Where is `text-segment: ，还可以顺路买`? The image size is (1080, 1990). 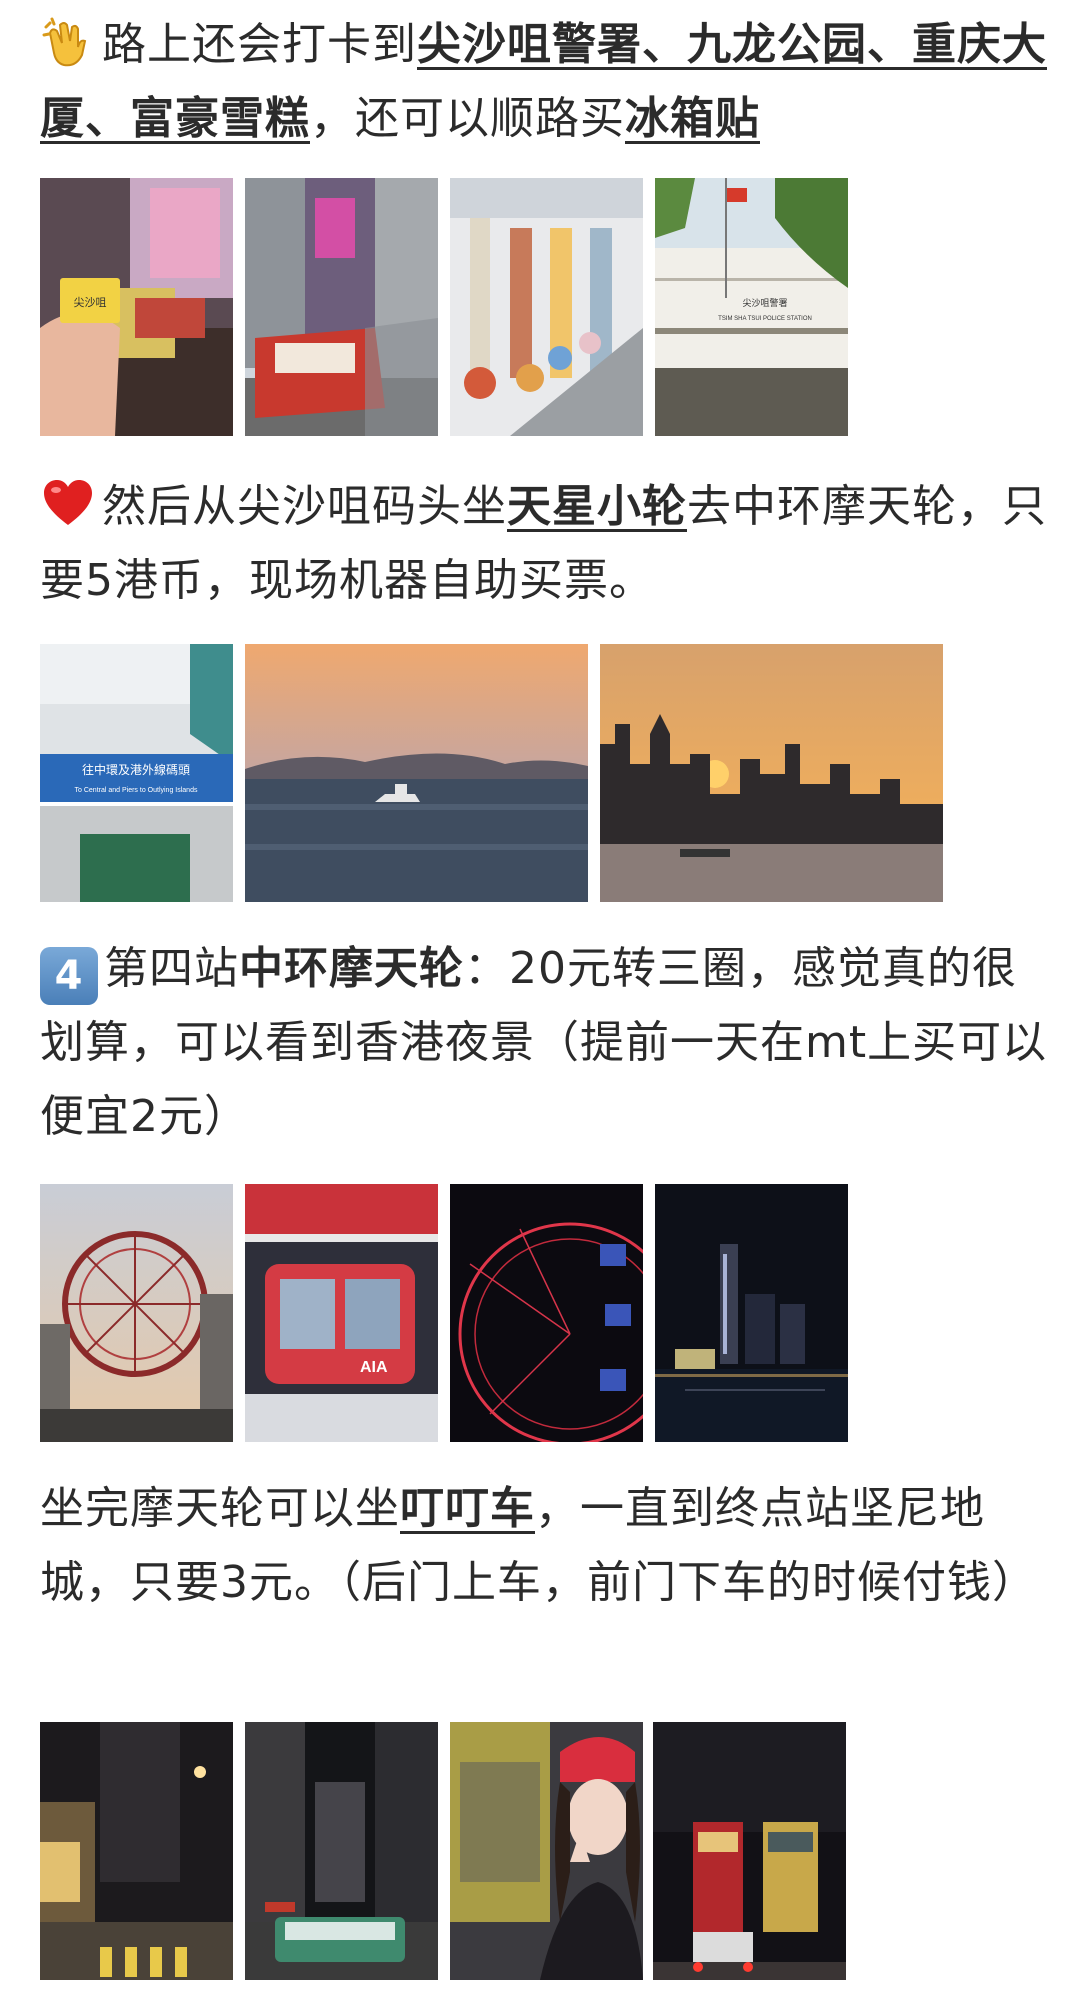
text-segment: ，还可以顺路买 is located at coordinates (467, 118).